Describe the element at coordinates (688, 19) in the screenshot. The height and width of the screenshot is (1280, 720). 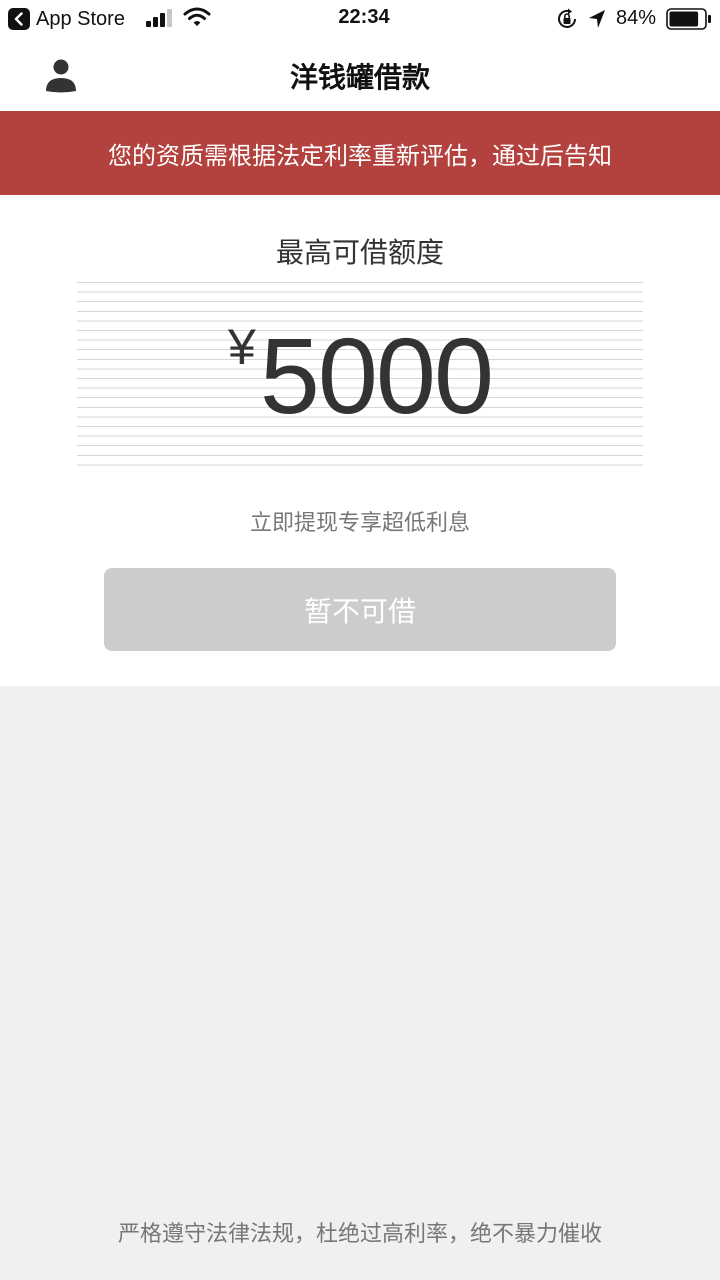
I see `battery-icon` at that location.